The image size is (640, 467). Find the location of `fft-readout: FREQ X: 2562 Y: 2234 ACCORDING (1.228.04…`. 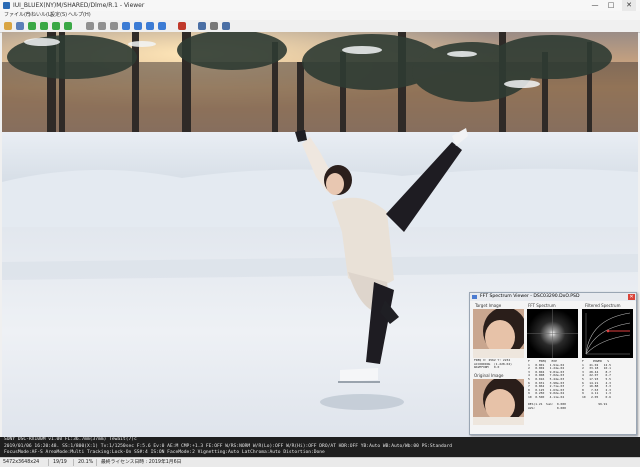

fft-readout: FREQ X: 2562 Y: 2234 ACCORDING (1.228.04… is located at coordinates (493, 364).